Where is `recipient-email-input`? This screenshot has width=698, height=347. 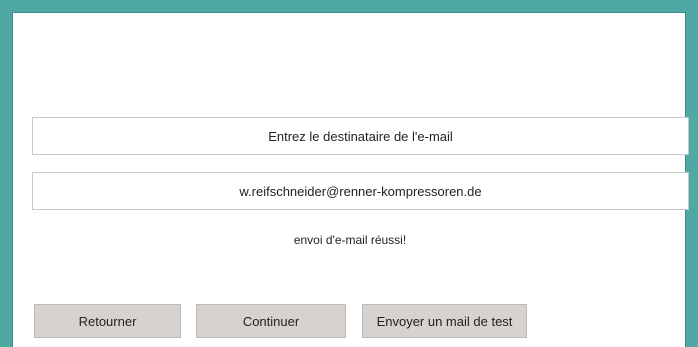 recipient-email-input is located at coordinates (360, 191).